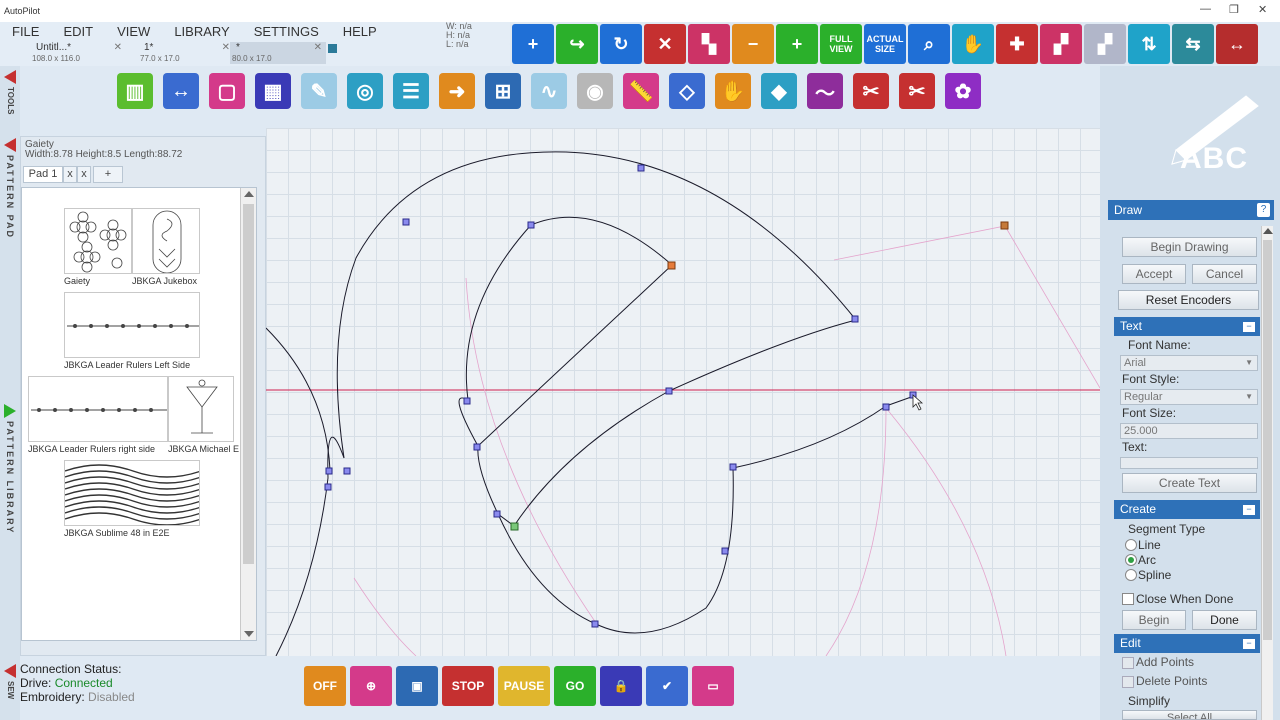 The height and width of the screenshot is (720, 1280). Describe the element at coordinates (1154, 274) in the screenshot. I see `accept-button: Accept` at that location.